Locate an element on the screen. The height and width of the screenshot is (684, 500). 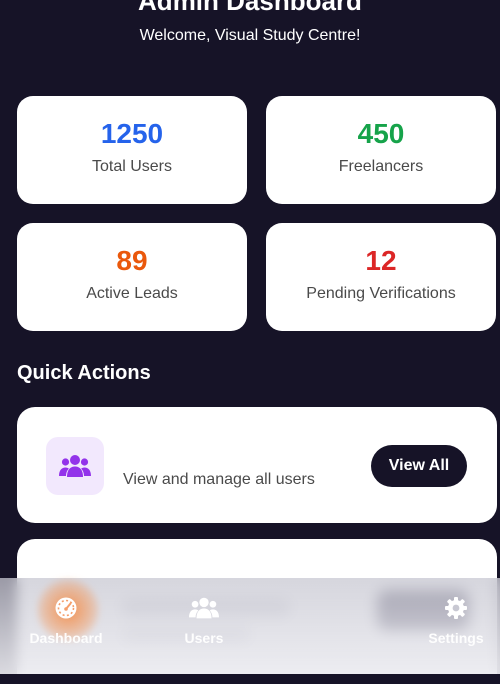
nav-item-dashboard: Dashboard is located at coordinates (66, 621).